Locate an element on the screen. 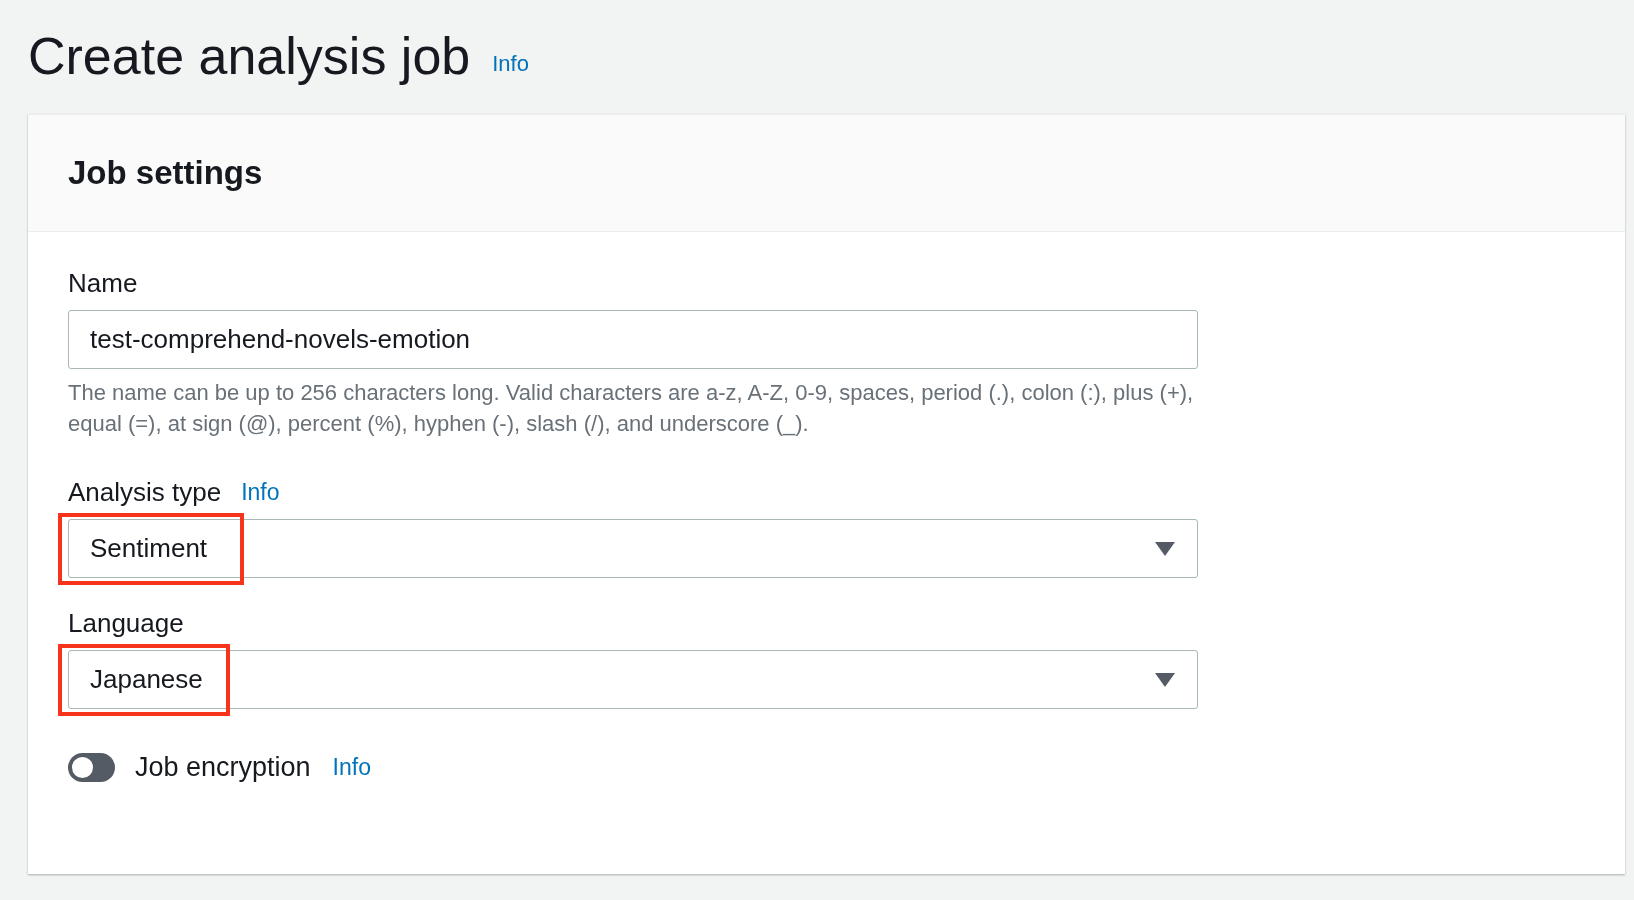 The image size is (1634, 900). toggle-label: Job encryption is located at coordinates (223, 767).